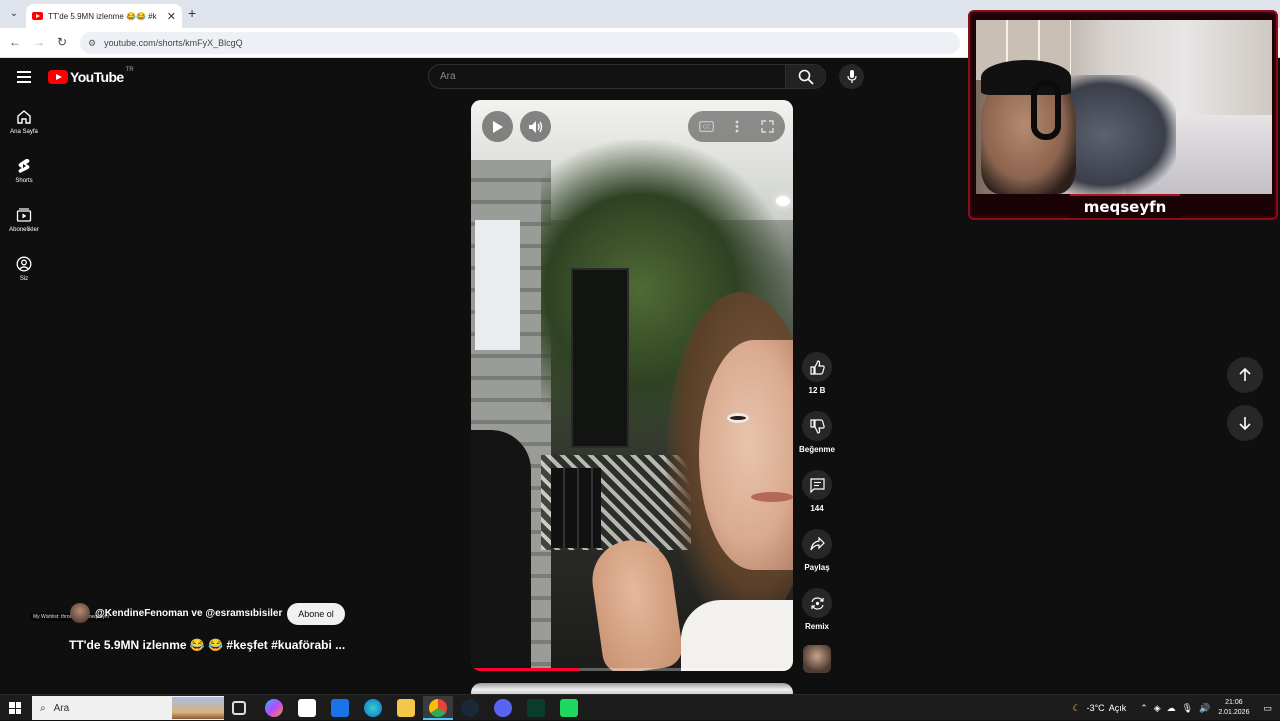  What do you see at coordinates (817, 426) in the screenshot?
I see `dislike-icon` at bounding box center [817, 426].